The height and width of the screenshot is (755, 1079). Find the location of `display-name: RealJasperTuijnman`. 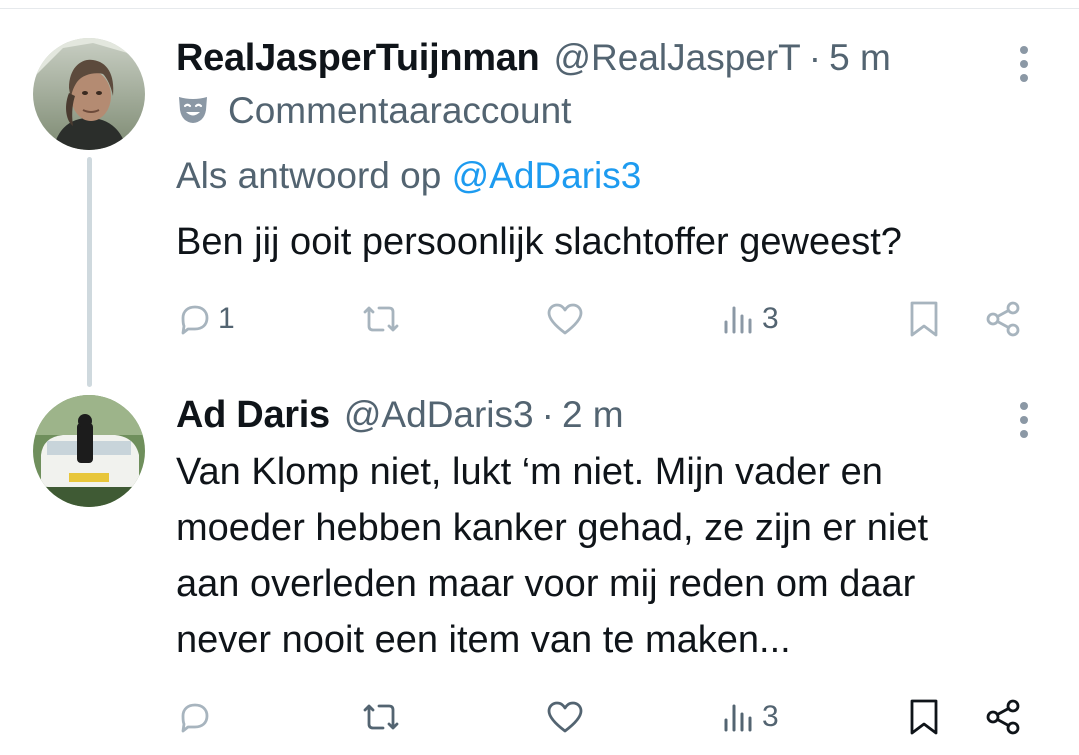

display-name: RealJasperTuijnman is located at coordinates (358, 58).